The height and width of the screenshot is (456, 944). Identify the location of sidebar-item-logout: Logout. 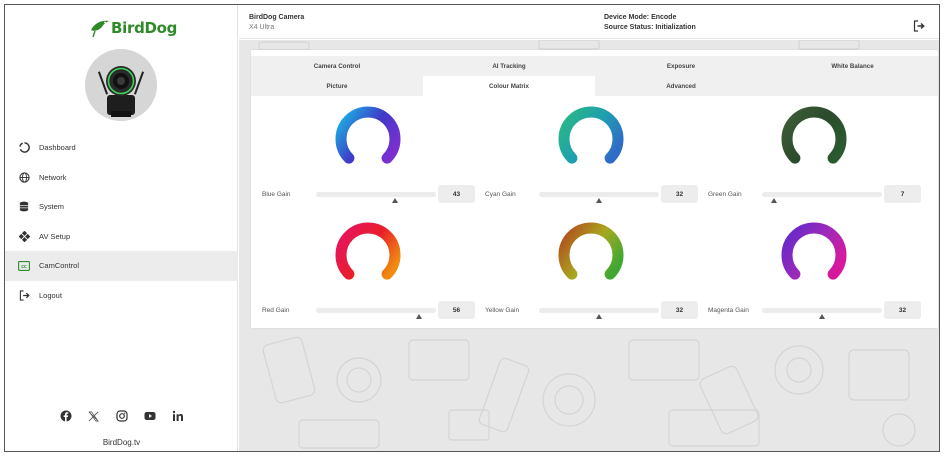
(121, 296).